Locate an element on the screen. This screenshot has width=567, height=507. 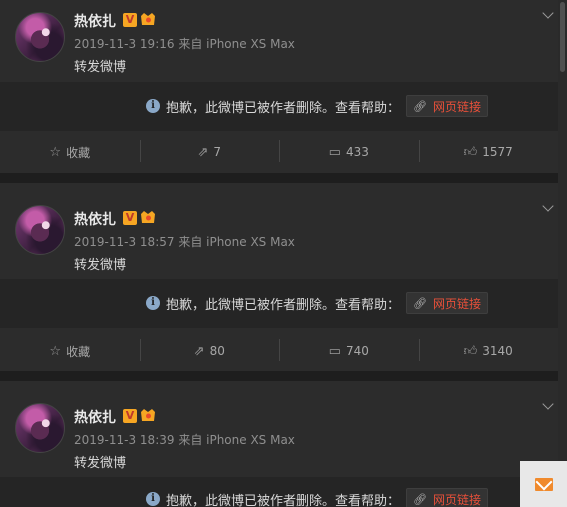
like-count: 1577 is located at coordinates (497, 152).